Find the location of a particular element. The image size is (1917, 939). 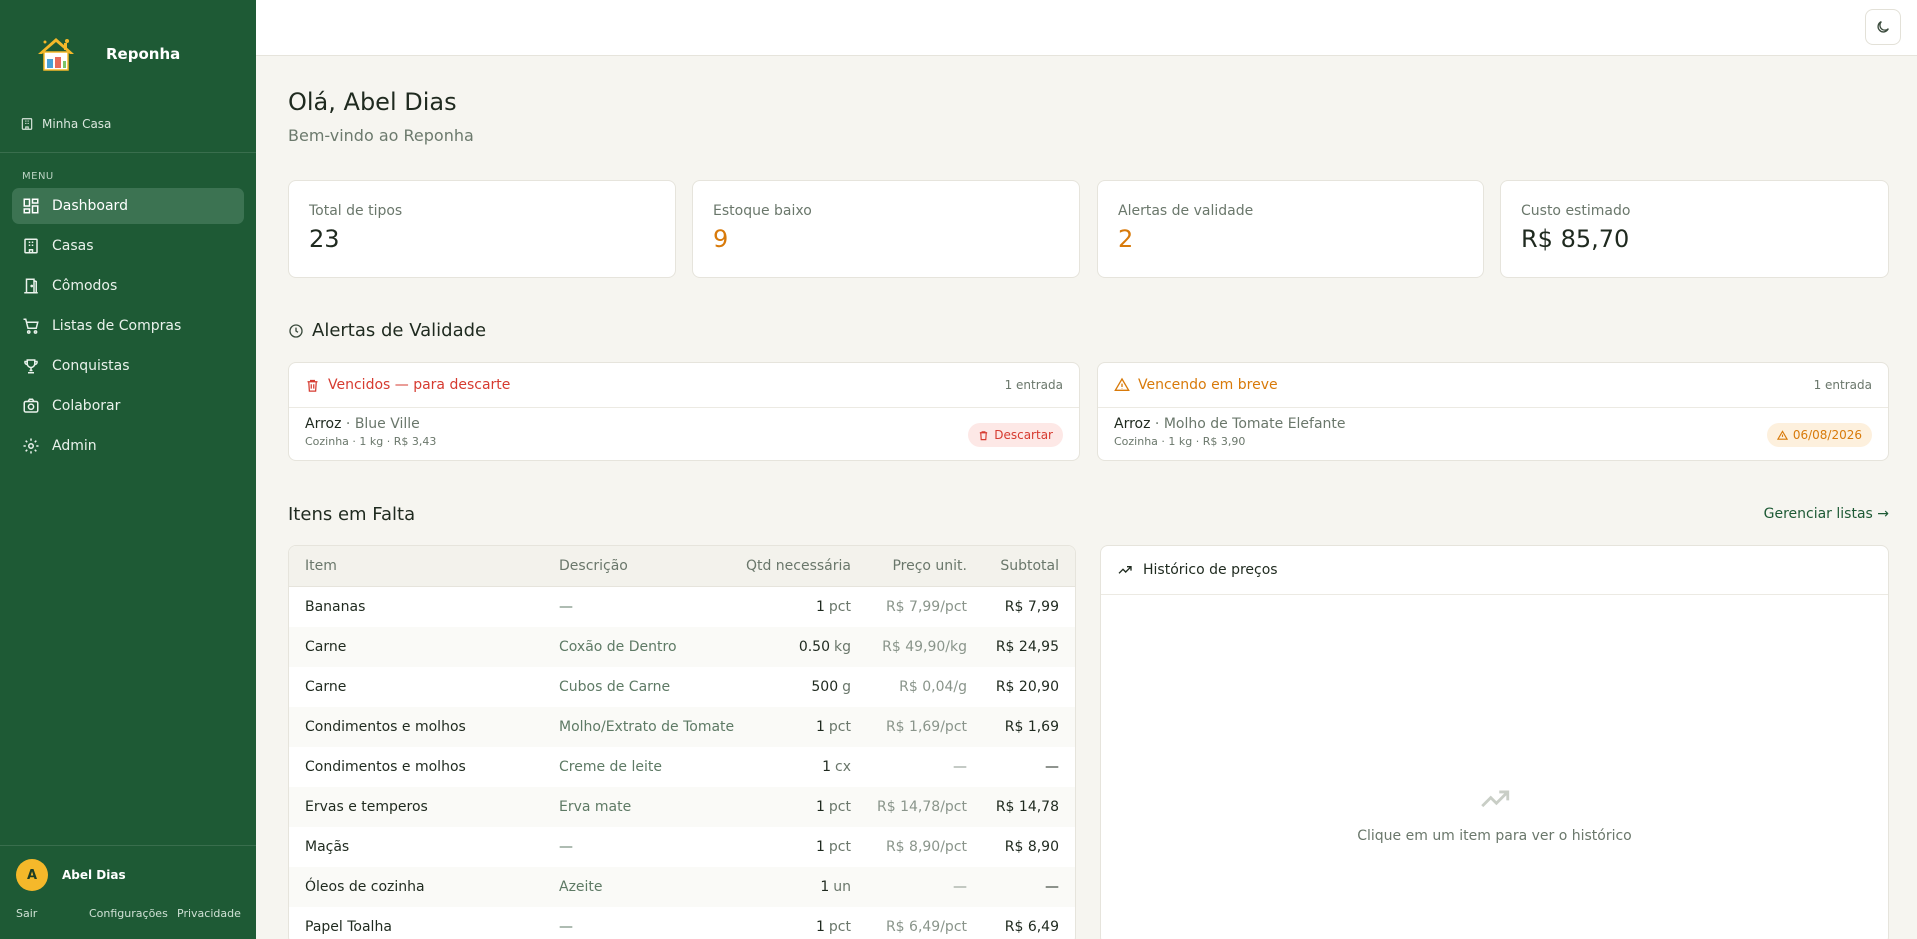

stat-label: Custo estimado is located at coordinates (1576, 211).